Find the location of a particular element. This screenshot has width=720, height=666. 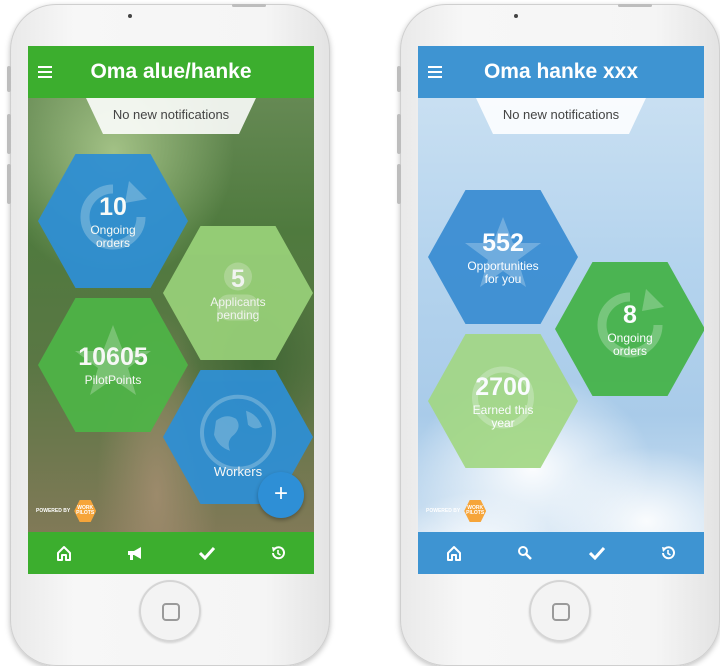

pilotpoints-label: PilotPoints is located at coordinates (113, 380).